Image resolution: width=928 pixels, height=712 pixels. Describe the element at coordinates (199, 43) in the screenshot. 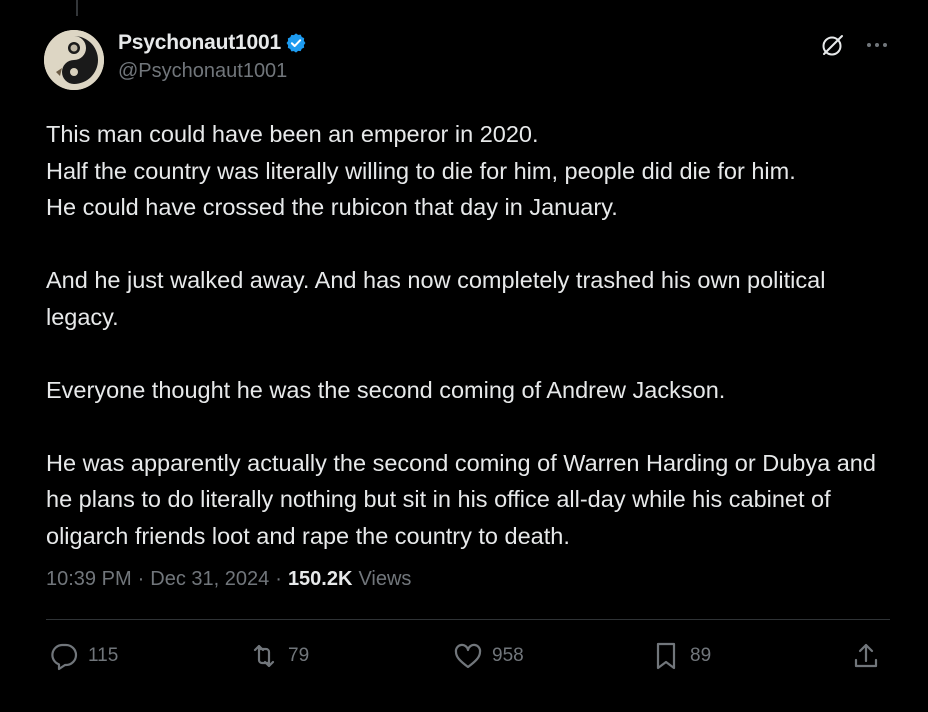

I see `author-display-name: Psychonaut1001` at that location.